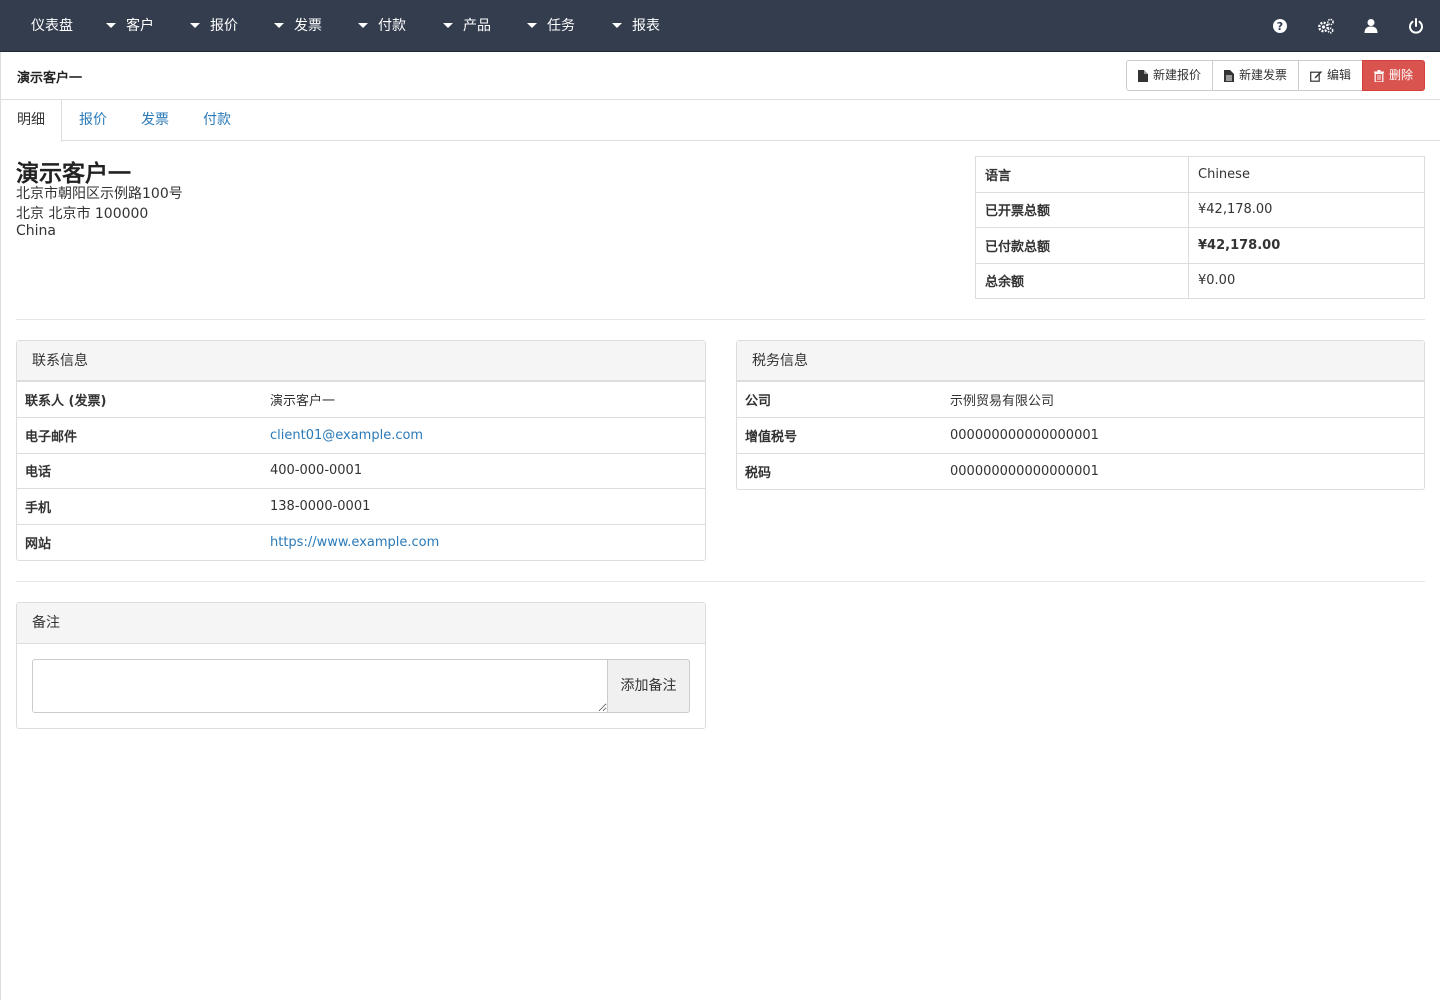 The height and width of the screenshot is (1000, 1440). Describe the element at coordinates (636, 26) in the screenshot. I see `nav-reports-dropdown: 报表` at that location.